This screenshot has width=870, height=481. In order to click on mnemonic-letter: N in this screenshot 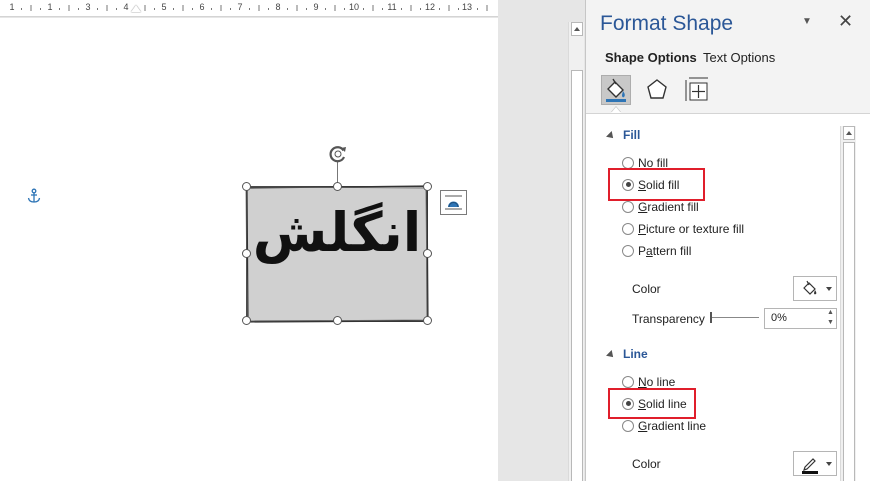, I will do `click(642, 381)`.